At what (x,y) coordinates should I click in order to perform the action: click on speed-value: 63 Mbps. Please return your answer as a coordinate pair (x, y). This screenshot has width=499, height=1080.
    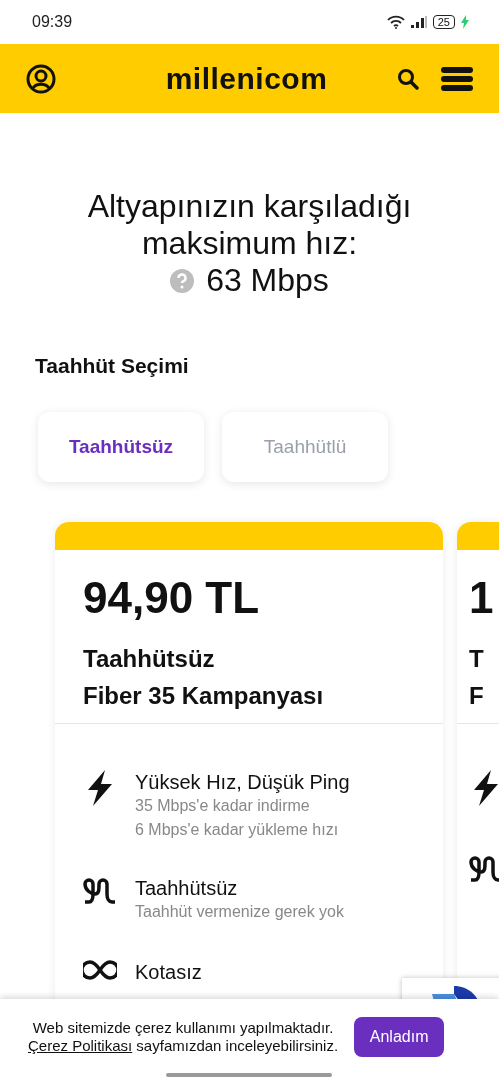
    Looking at the image, I should click on (267, 280).